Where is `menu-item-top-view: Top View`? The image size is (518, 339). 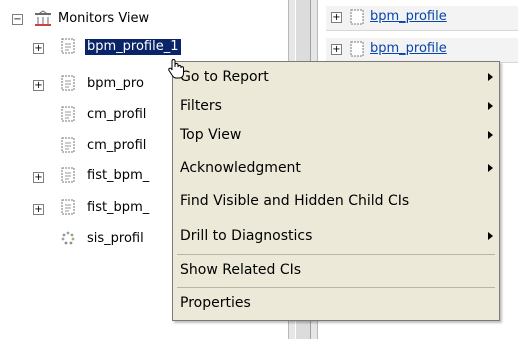
menu-item-top-view: Top View is located at coordinates (336, 135).